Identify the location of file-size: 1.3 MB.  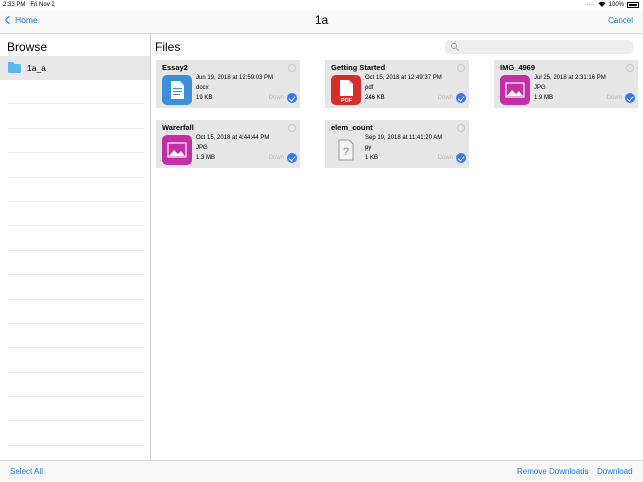
(206, 158).